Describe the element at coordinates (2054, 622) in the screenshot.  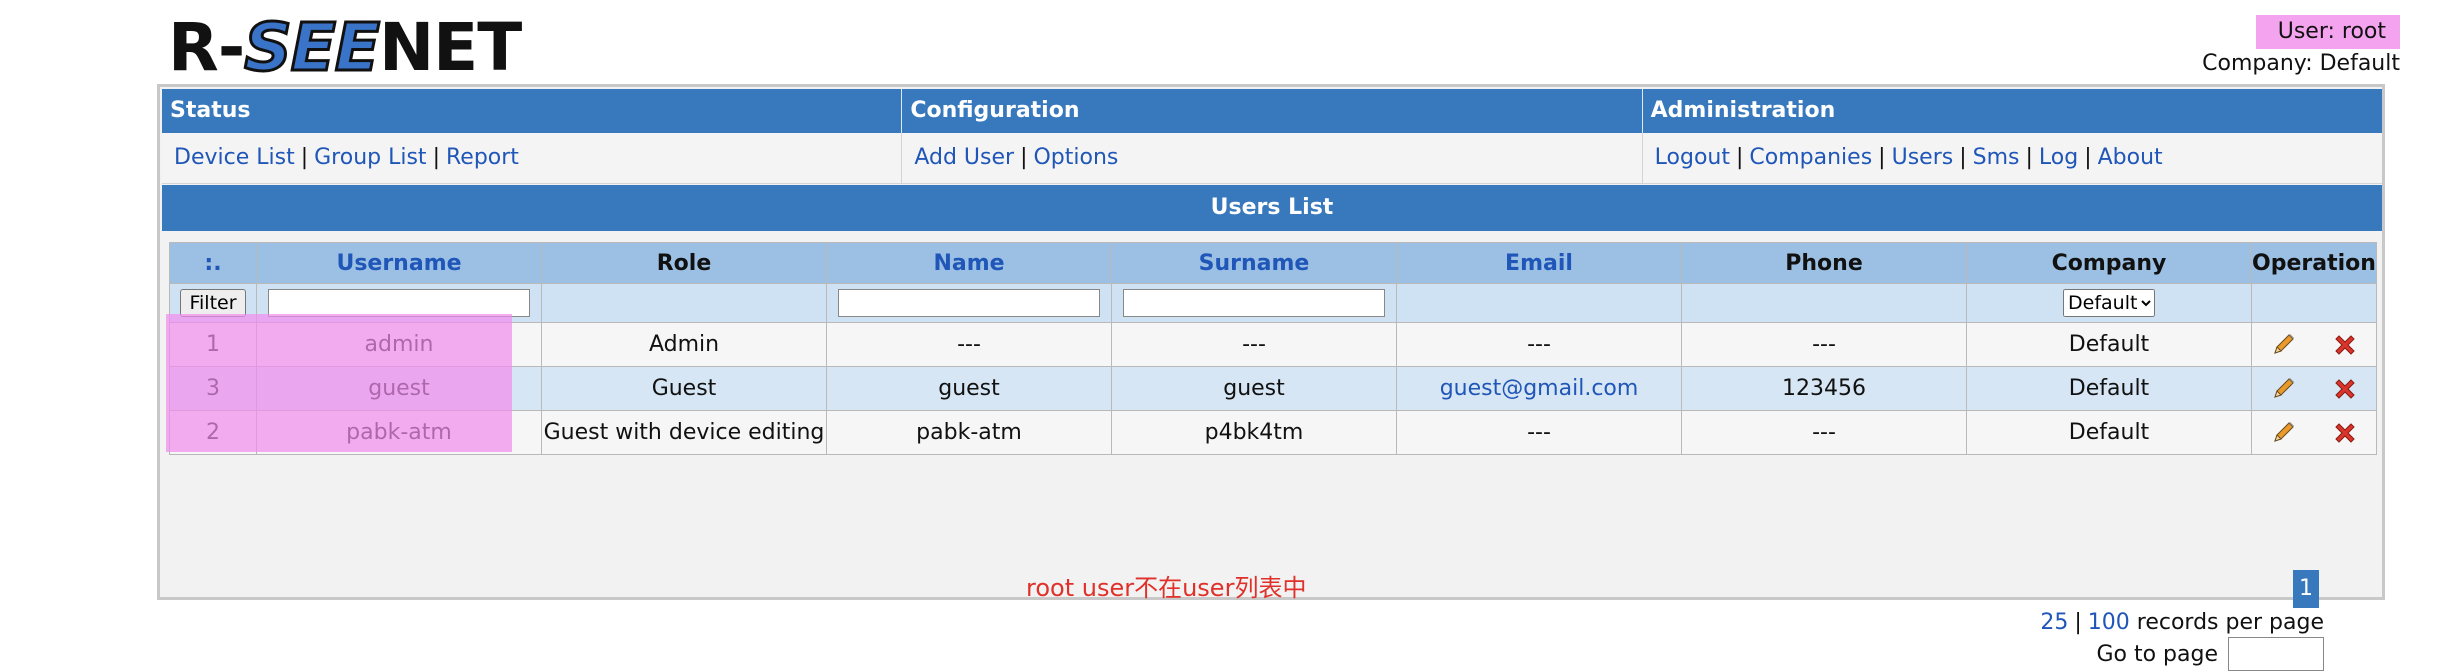
I see `per-page-25-link: 25` at that location.